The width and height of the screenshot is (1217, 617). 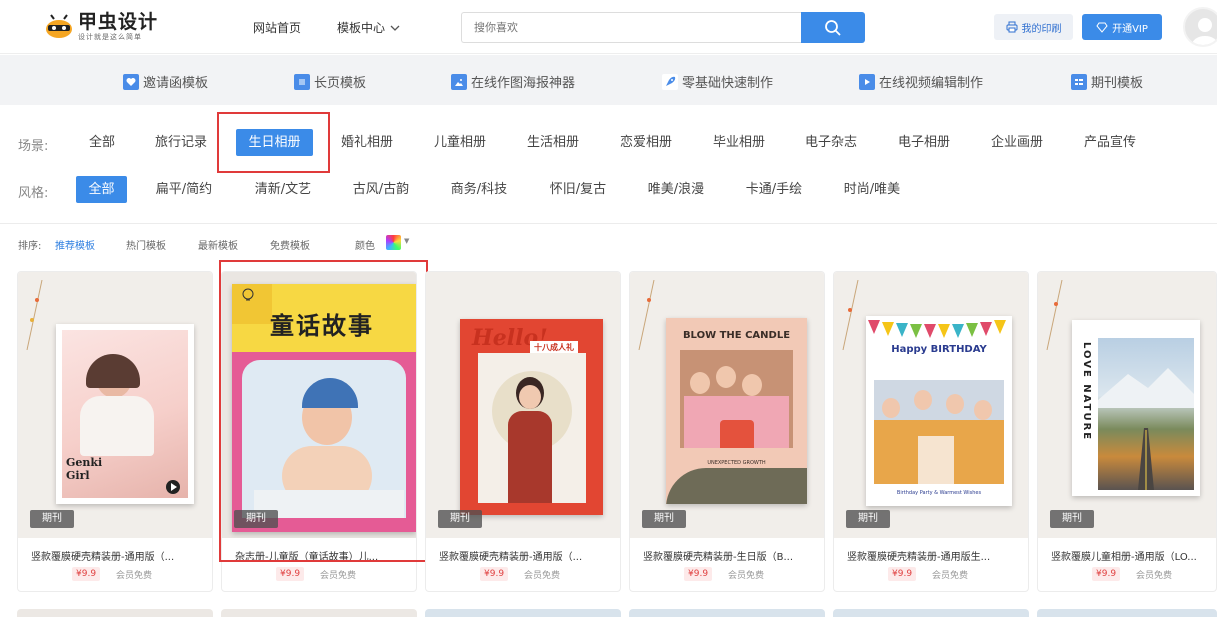 What do you see at coordinates (523, 405) in the screenshot?
I see `template-thumbnail: Hello! 十八成人礼` at bounding box center [523, 405].